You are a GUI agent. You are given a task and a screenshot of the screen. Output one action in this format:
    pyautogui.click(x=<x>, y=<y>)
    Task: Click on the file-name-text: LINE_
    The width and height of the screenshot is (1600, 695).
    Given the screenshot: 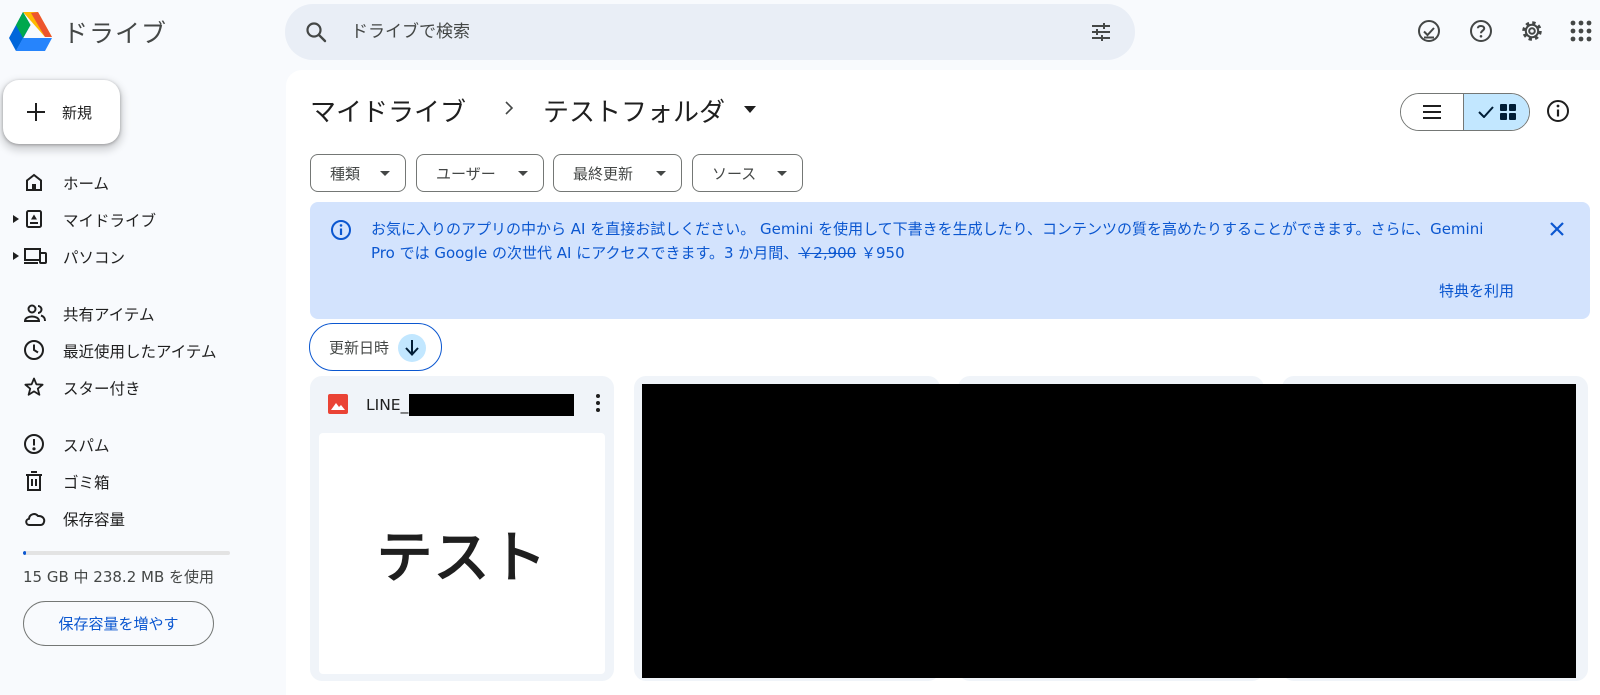 What is the action you would take?
    pyautogui.click(x=387, y=405)
    